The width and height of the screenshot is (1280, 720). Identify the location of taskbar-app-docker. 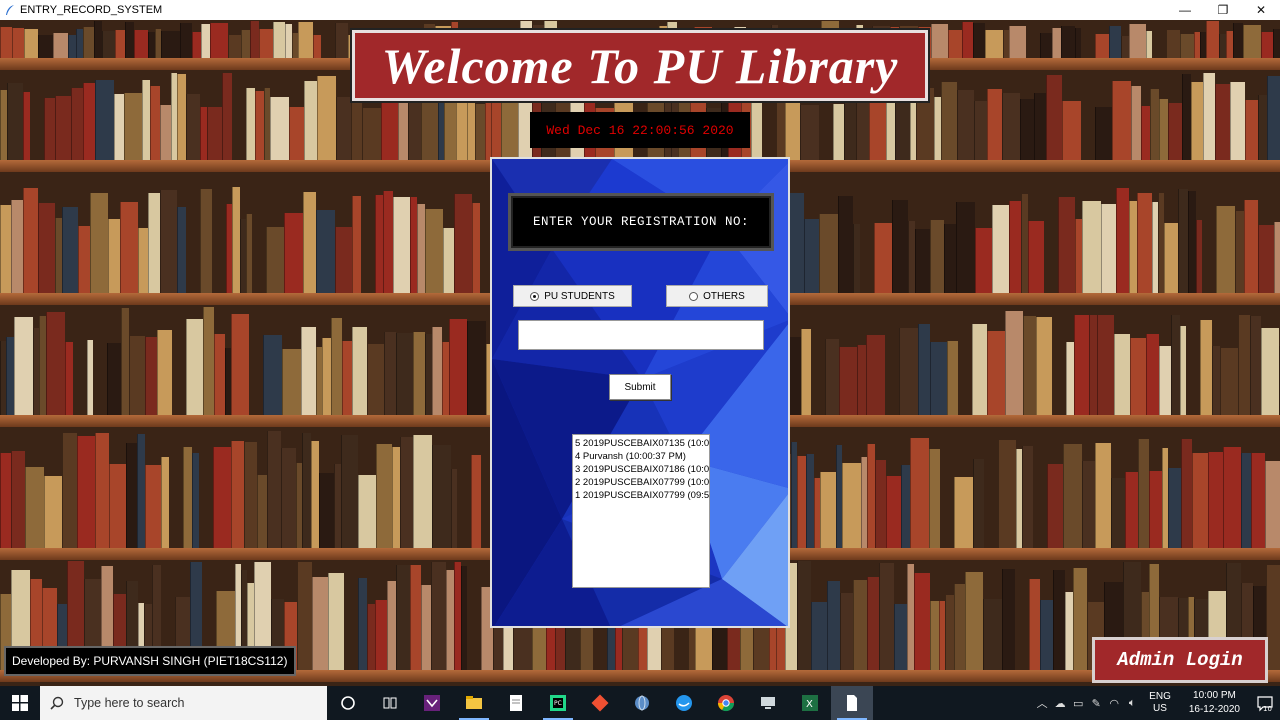
(684, 703).